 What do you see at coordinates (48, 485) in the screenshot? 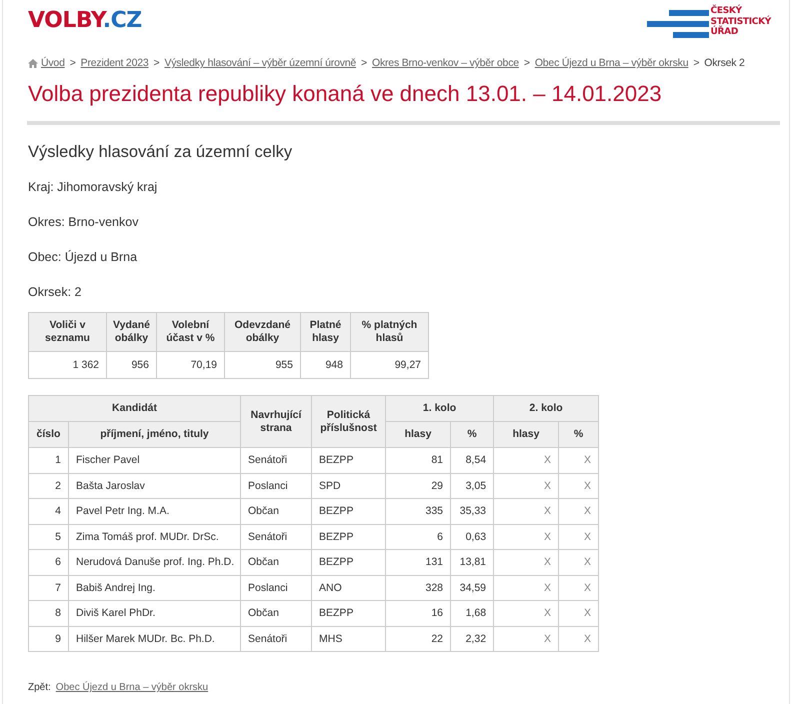
I see `table-cell: 2` at bounding box center [48, 485].